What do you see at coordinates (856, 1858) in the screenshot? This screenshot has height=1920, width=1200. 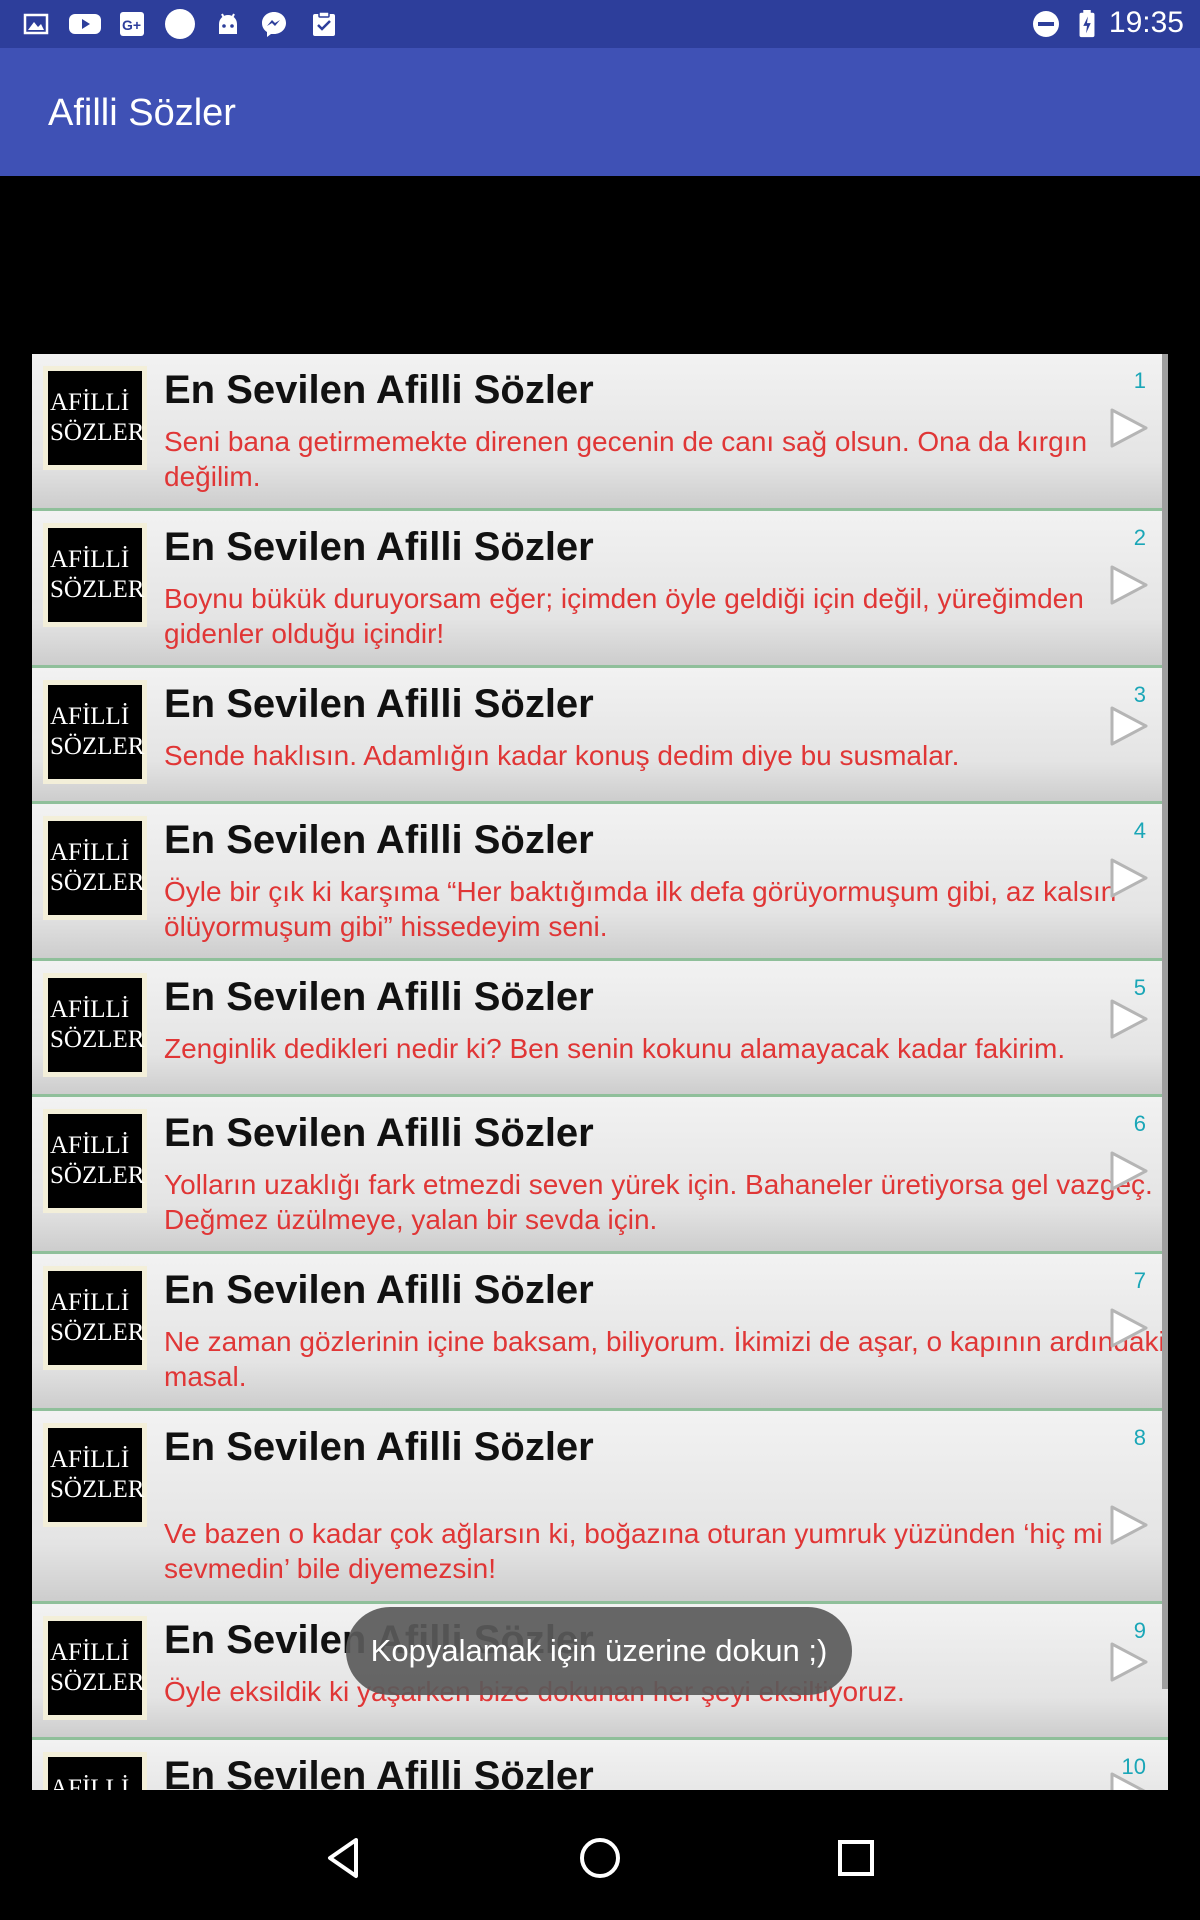 I see `recents-icon` at bounding box center [856, 1858].